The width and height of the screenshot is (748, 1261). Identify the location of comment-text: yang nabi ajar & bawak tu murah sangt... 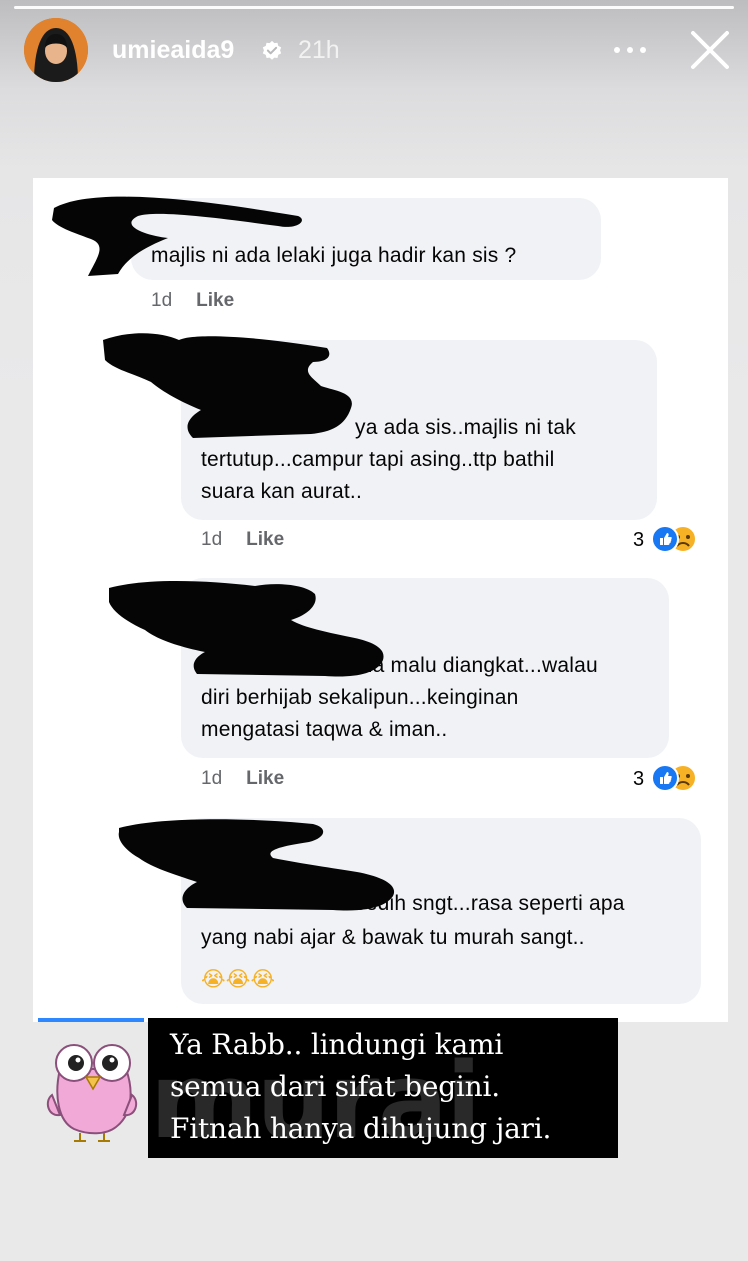
(393, 937).